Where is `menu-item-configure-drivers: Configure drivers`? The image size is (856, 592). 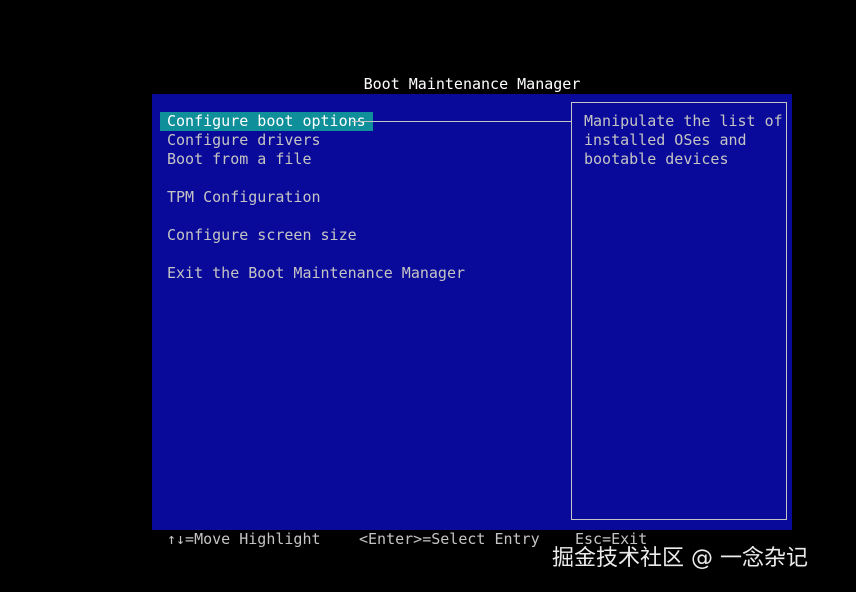 menu-item-configure-drivers: Configure drivers is located at coordinates (244, 140).